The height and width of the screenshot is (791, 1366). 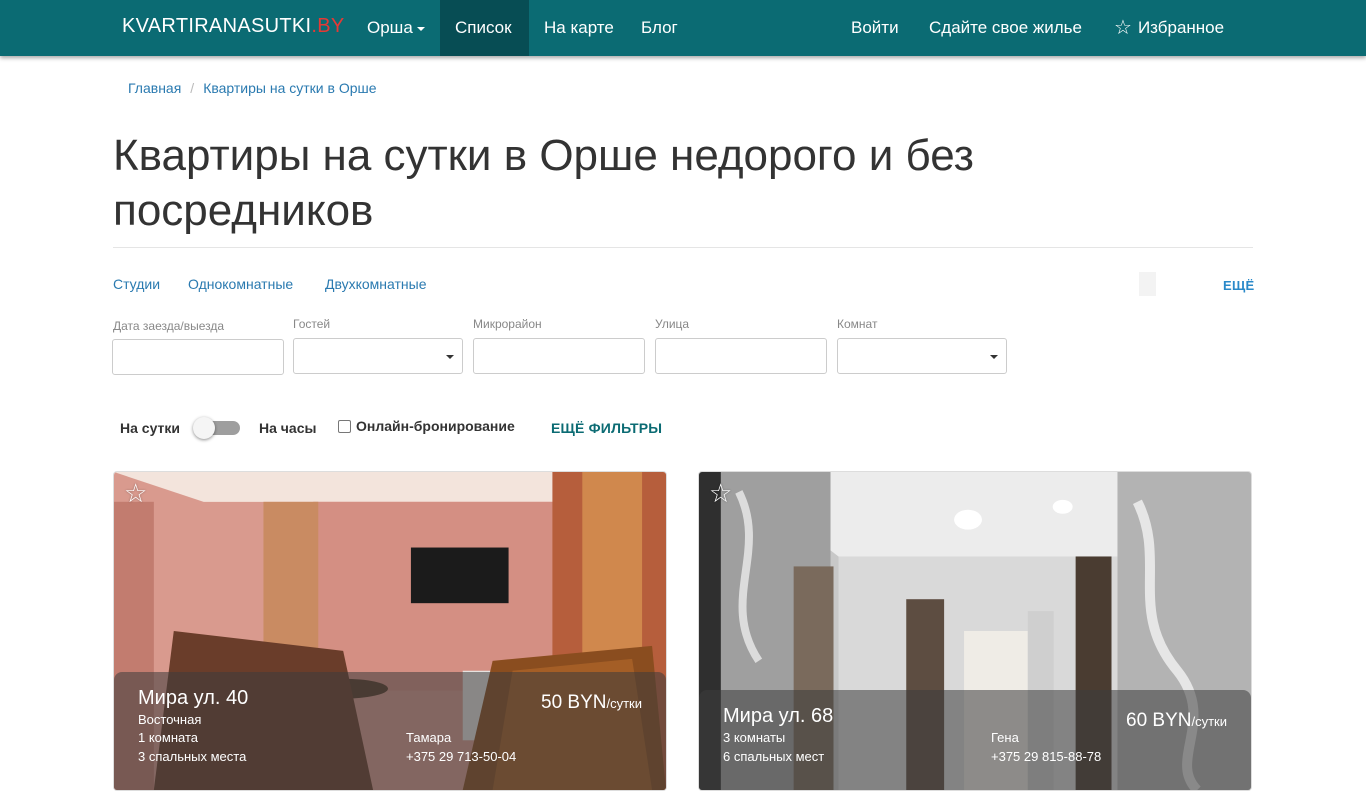 I want to click on listing-price: 50 BYN/сутки, so click(x=591, y=703).